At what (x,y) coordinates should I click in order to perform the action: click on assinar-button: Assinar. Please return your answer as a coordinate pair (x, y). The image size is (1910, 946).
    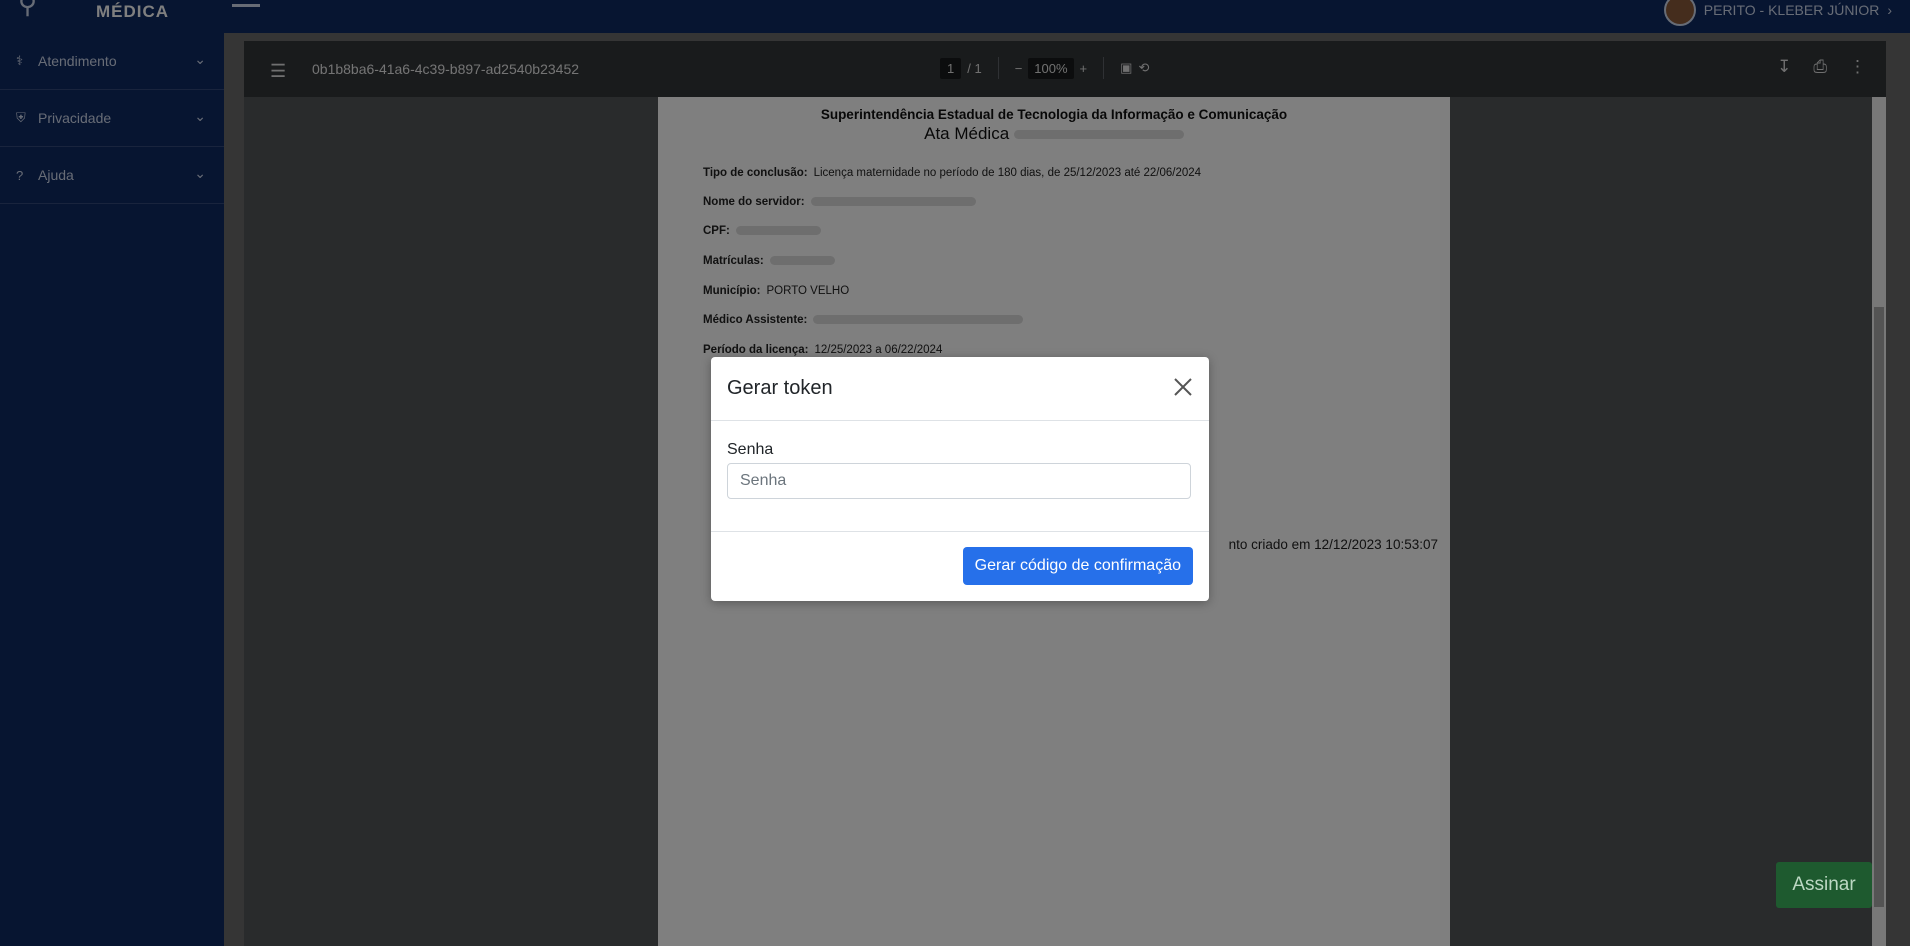
    Looking at the image, I should click on (1824, 885).